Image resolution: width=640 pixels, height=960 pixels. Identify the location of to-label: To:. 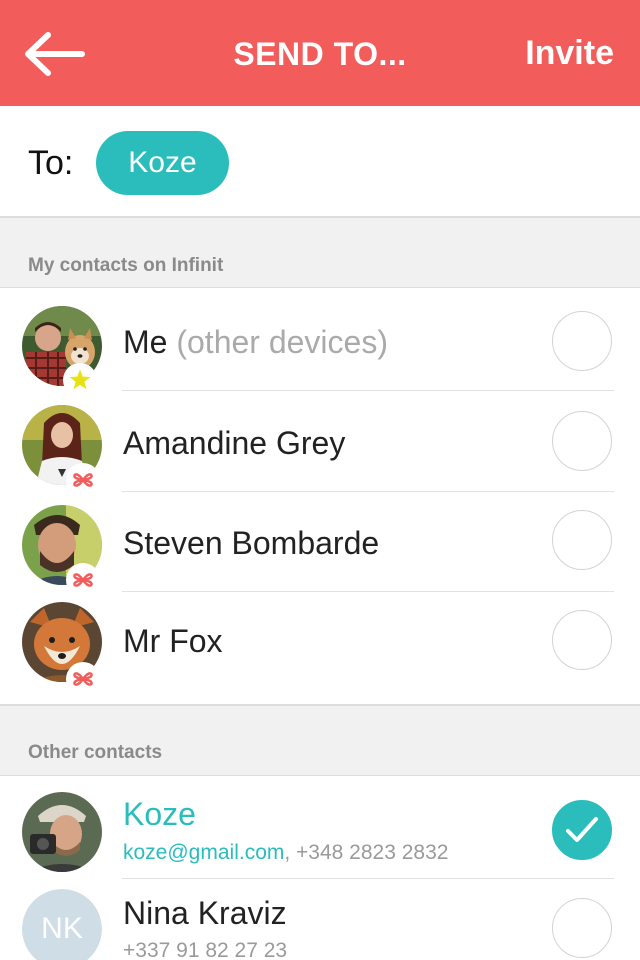
(51, 163).